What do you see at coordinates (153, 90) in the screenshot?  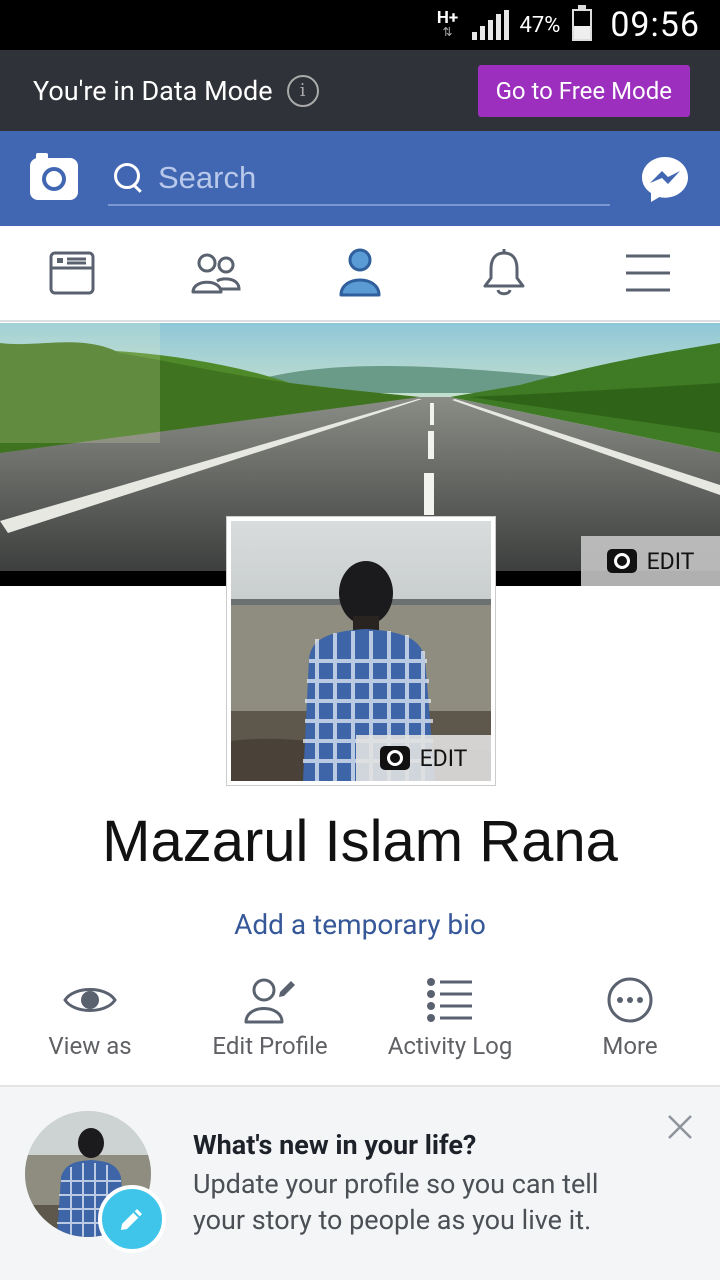 I see `data-mode-text: You're in Data Mode` at bounding box center [153, 90].